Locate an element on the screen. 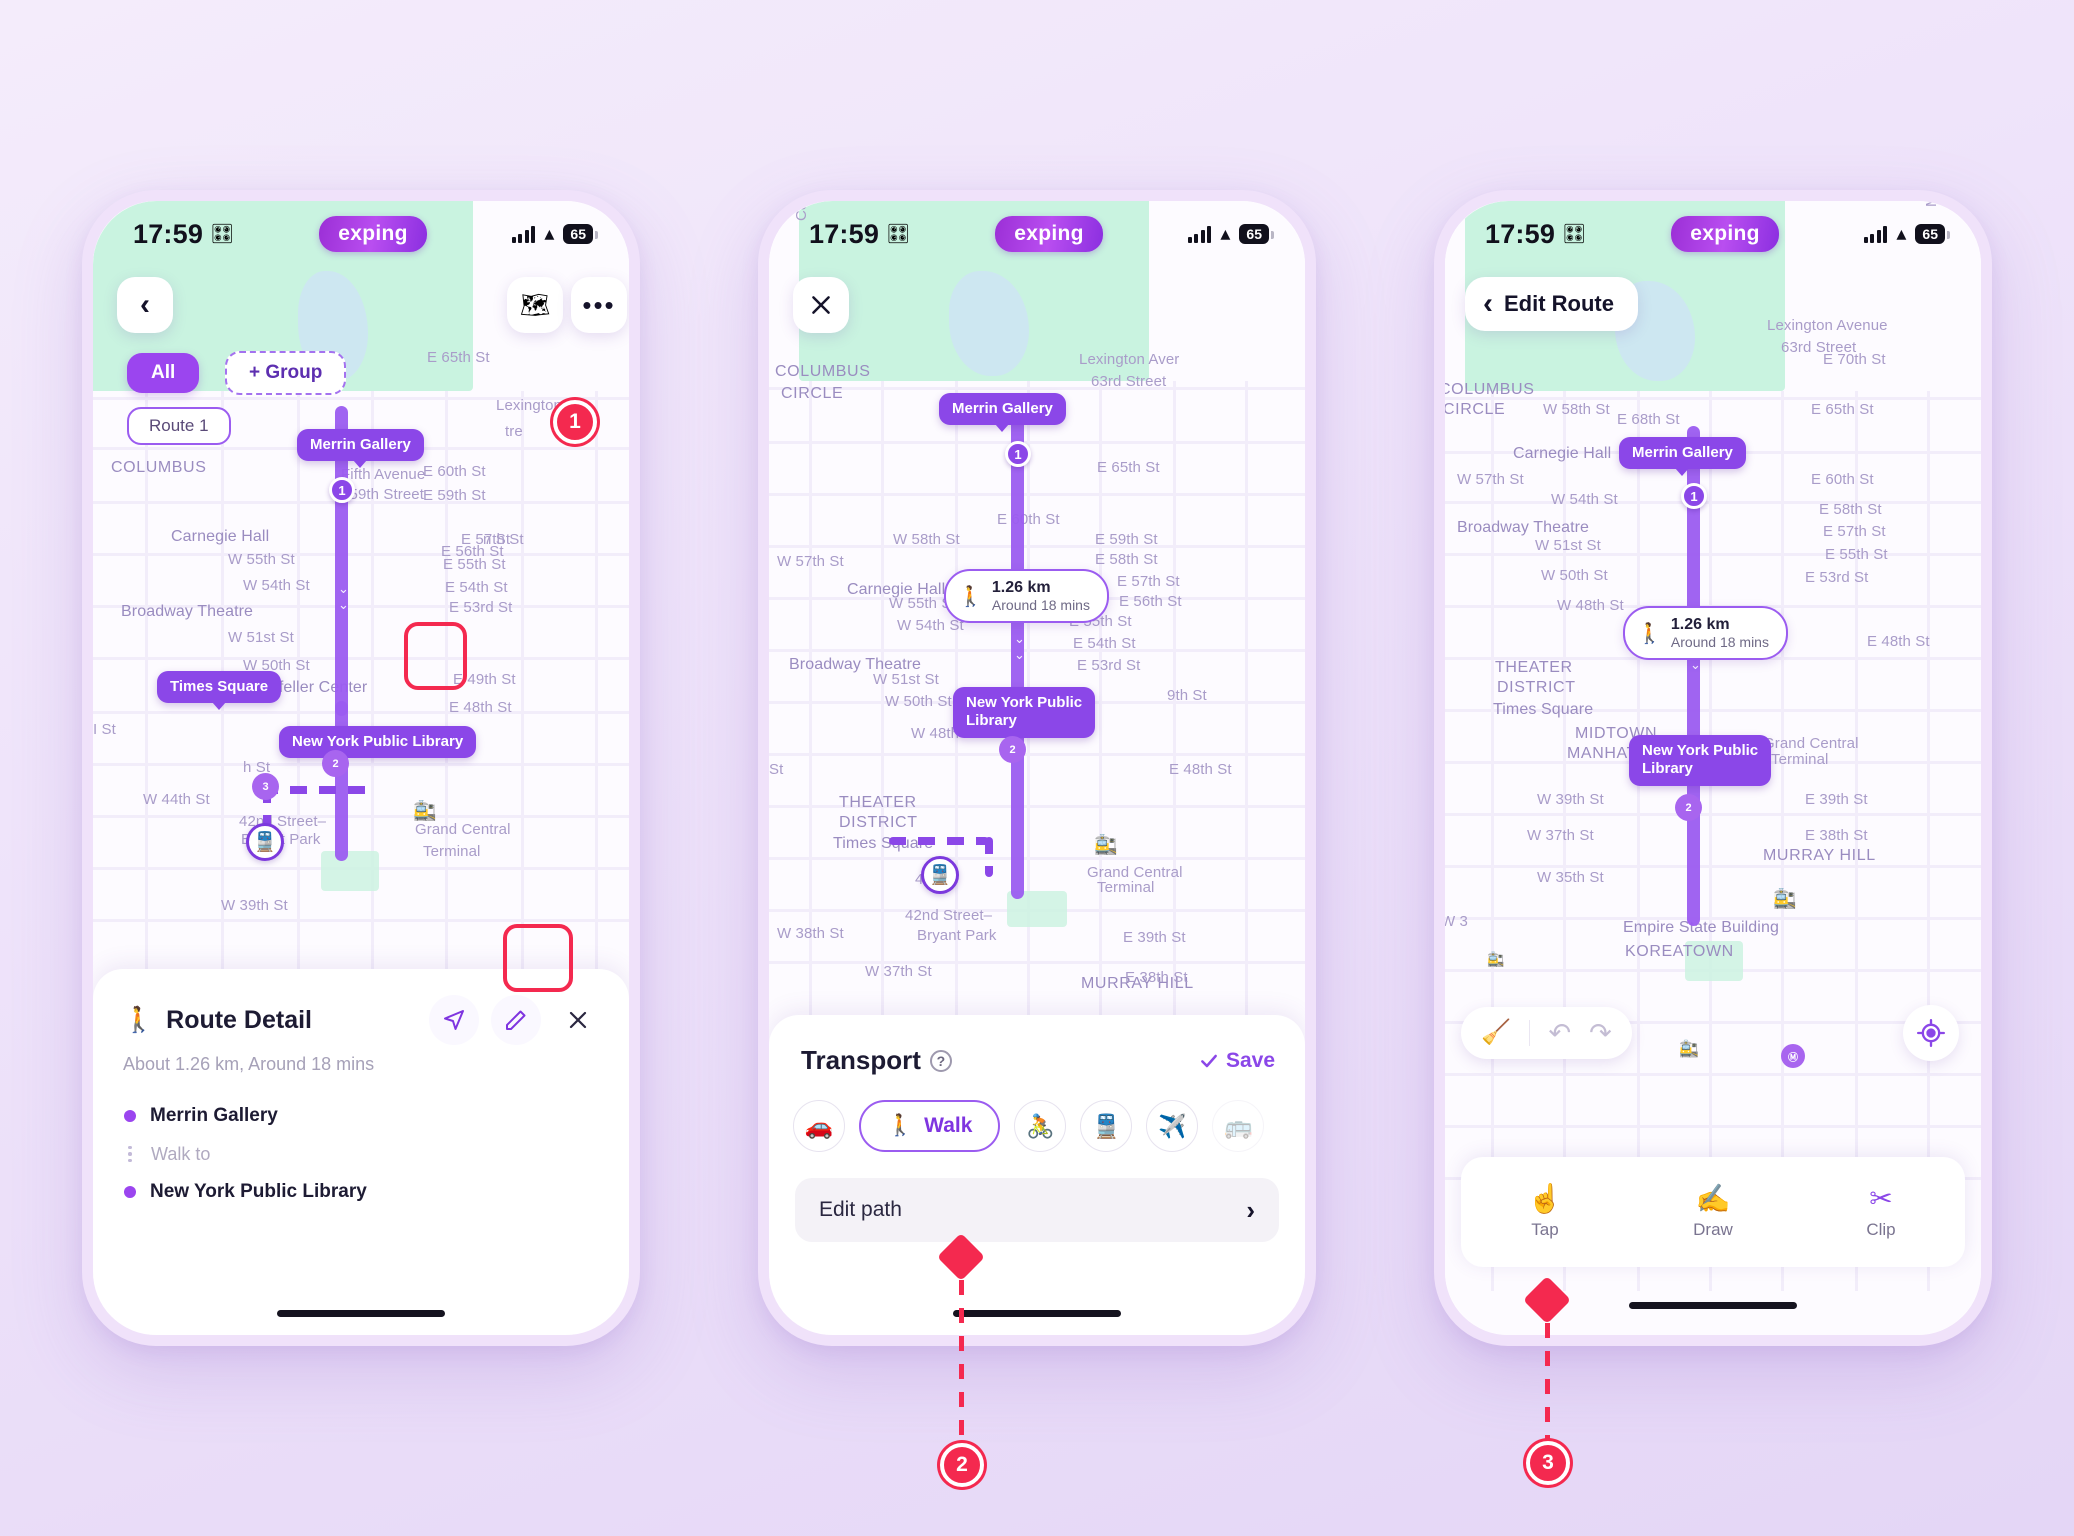 The width and height of the screenshot is (2074, 1536). list-item: Merrin Gallery is located at coordinates (361, 1116).